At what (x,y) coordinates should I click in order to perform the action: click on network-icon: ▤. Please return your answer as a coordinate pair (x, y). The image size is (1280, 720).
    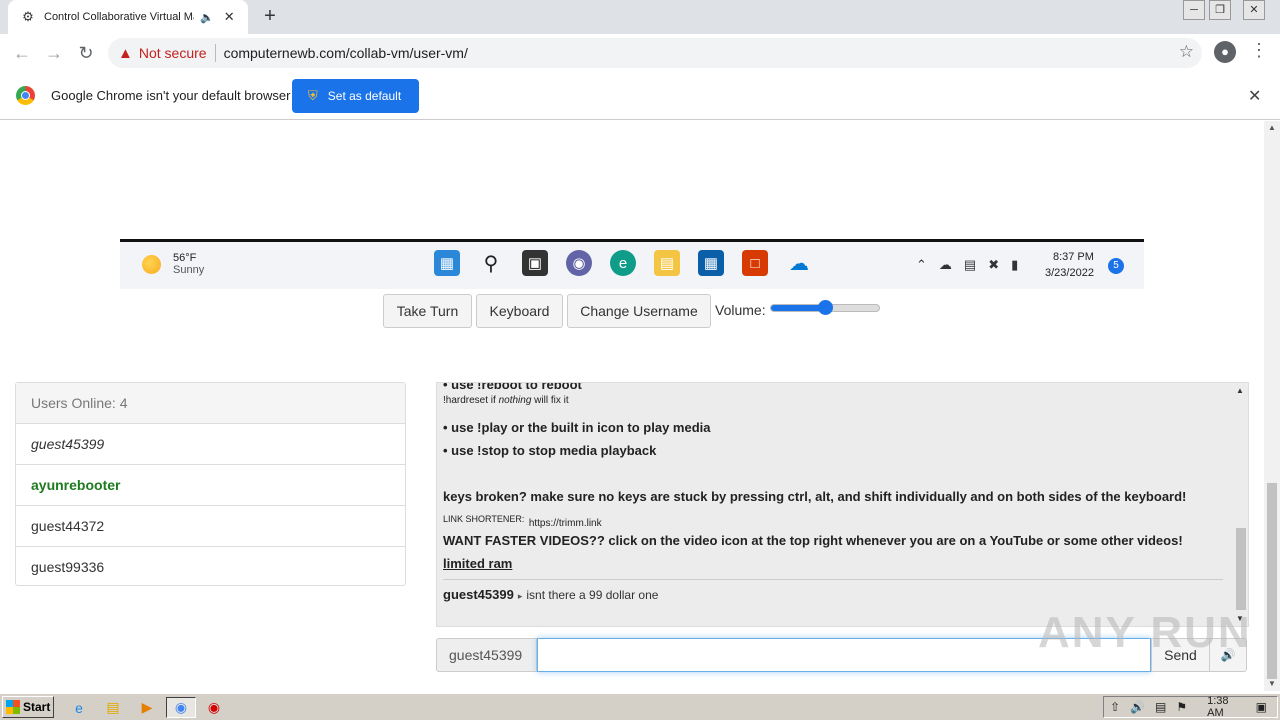
    Looking at the image, I should click on (970, 265).